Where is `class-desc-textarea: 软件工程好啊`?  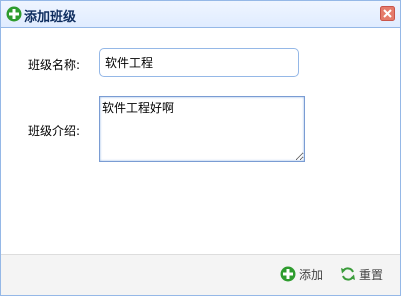 class-desc-textarea: 软件工程好啊 is located at coordinates (202, 129).